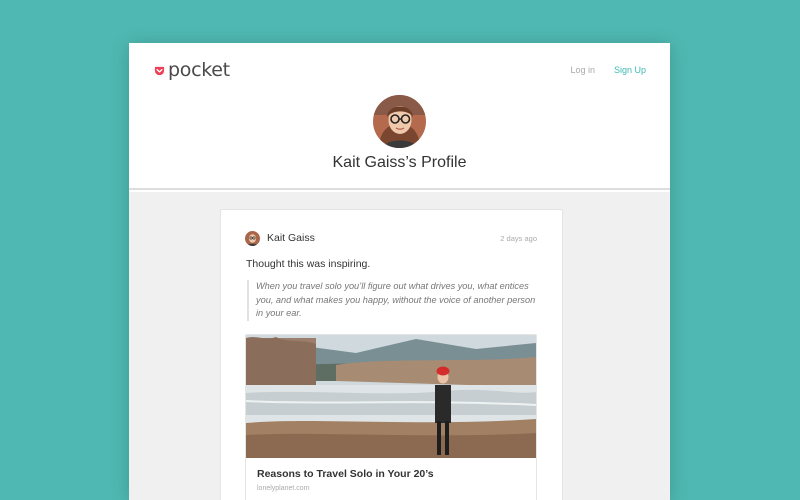 This screenshot has height=500, width=800. I want to click on article-source: lonelyplanet.com, so click(283, 488).